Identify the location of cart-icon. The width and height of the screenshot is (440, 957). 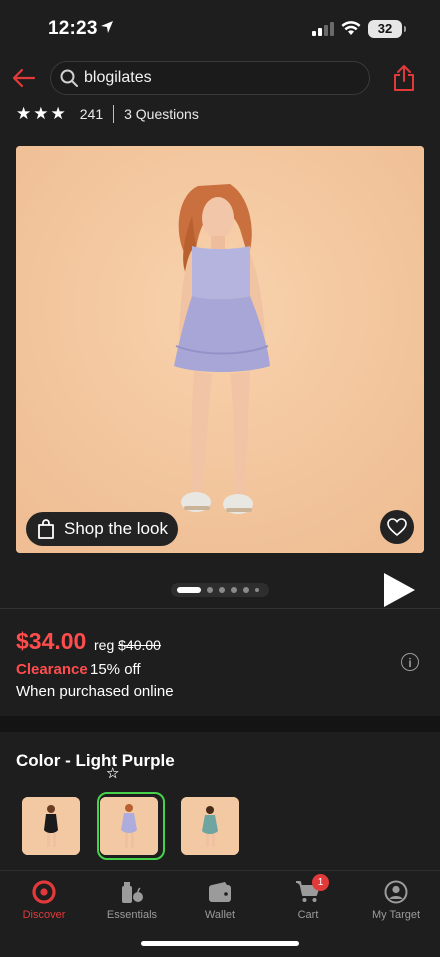
(308, 892).